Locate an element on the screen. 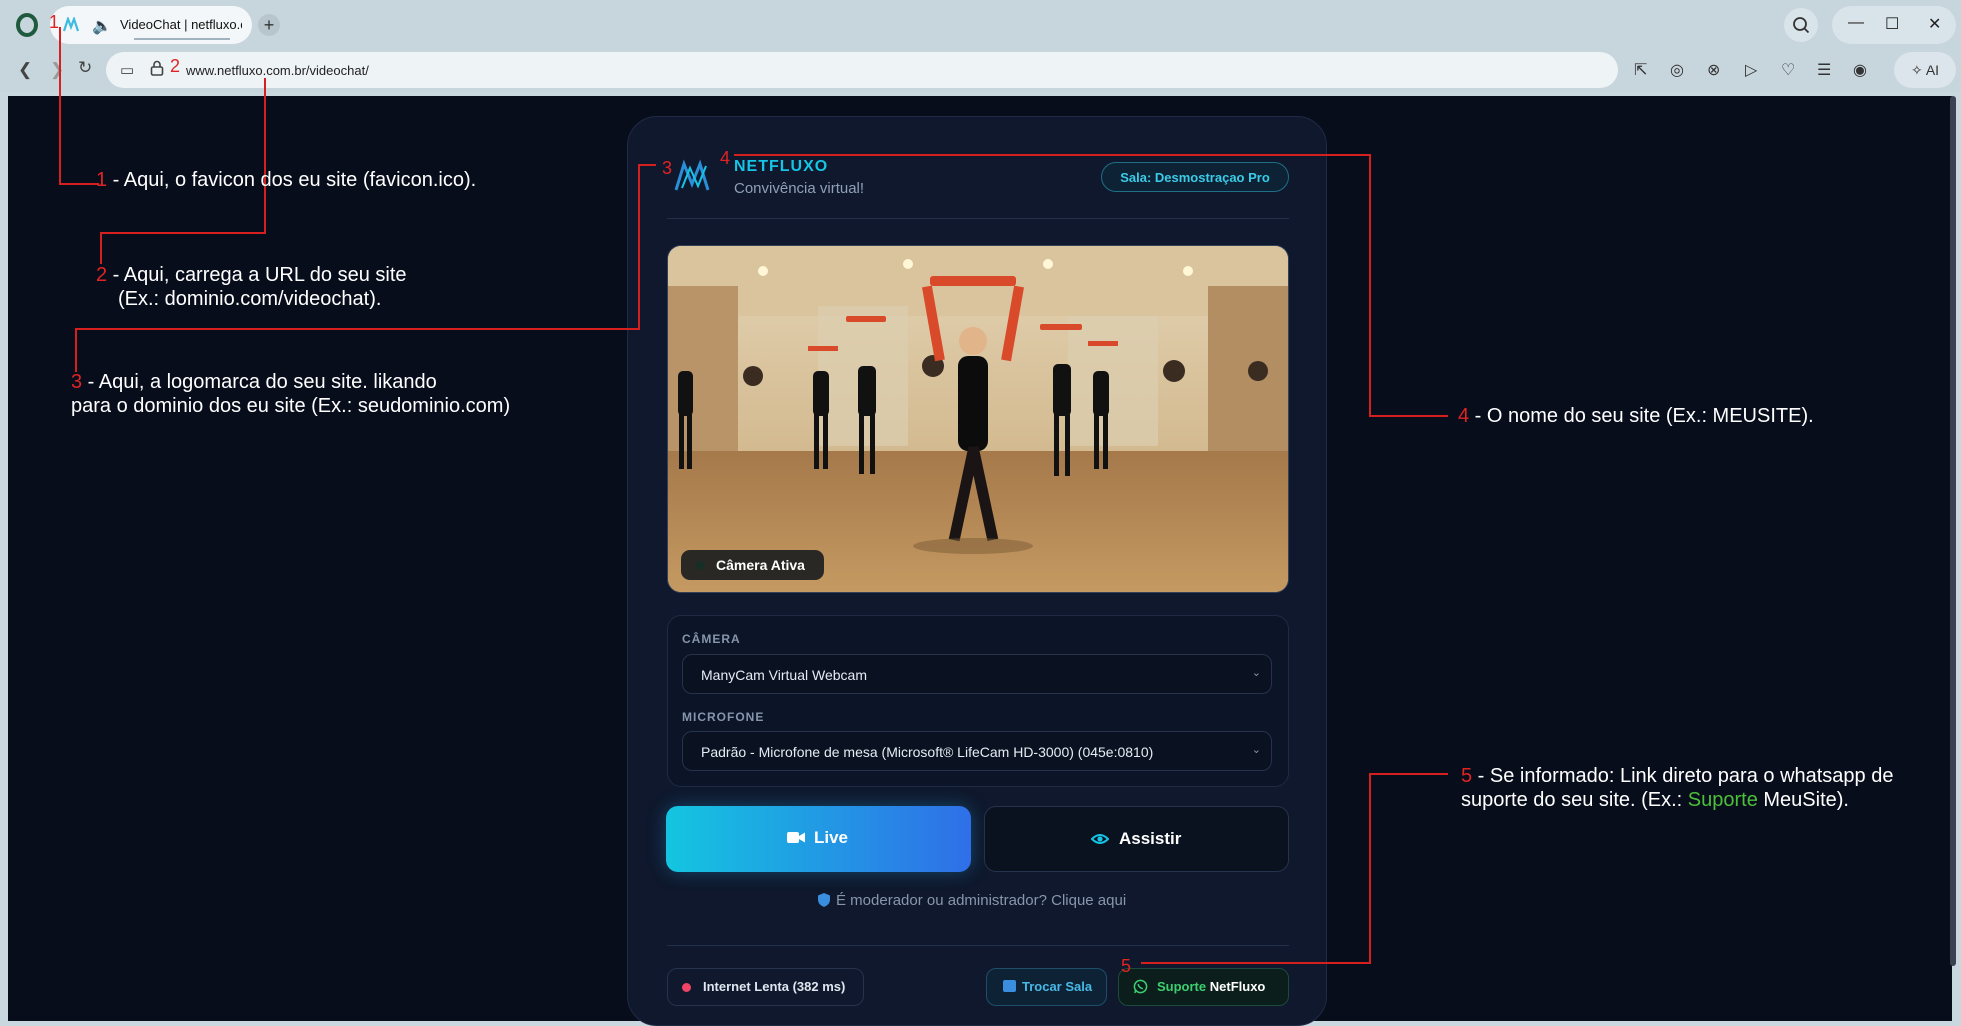 The image size is (1961, 1026). heart-icon: ♡ is located at coordinates (1788, 70).